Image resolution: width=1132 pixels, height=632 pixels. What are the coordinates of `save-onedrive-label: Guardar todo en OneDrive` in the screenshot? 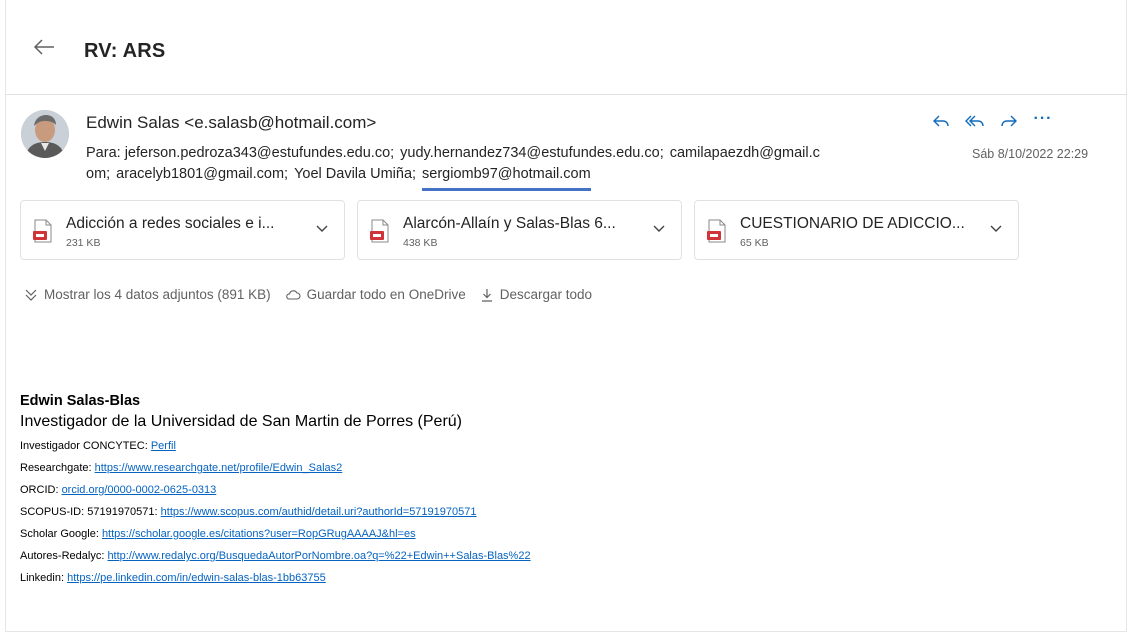 It's located at (386, 294).